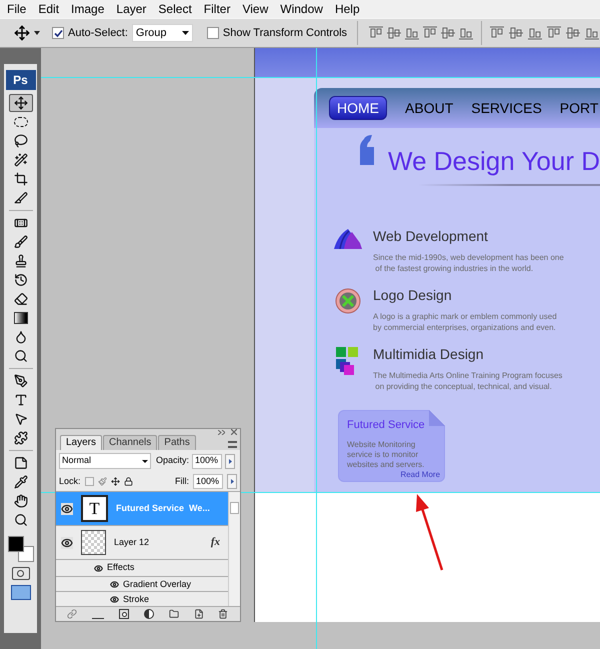 The image size is (600, 649). Describe the element at coordinates (102, 481) in the screenshot. I see `lock-pixels-icon` at that location.